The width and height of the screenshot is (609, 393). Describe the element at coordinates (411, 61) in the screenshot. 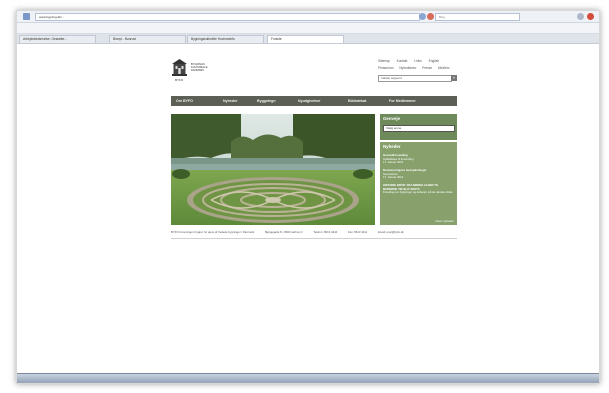

I see `top-links: Sitemap Kontakt Links English` at that location.